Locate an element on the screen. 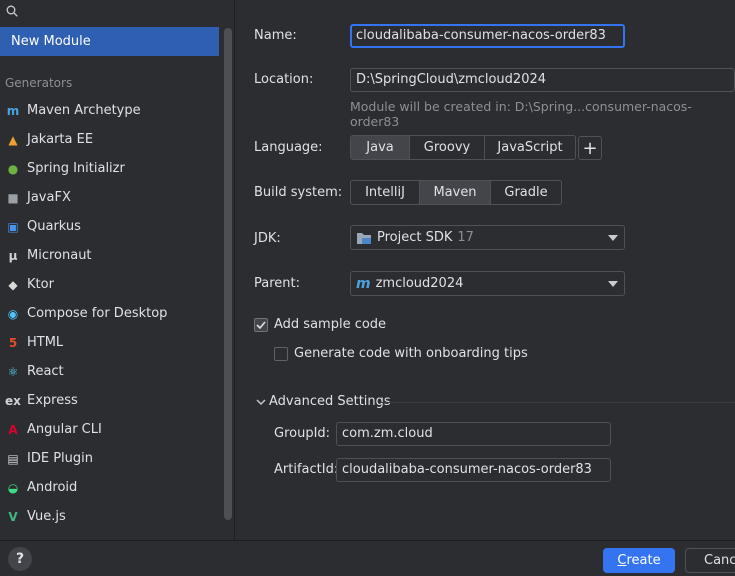 The height and width of the screenshot is (576, 735). folder-icon is located at coordinates (364, 238).